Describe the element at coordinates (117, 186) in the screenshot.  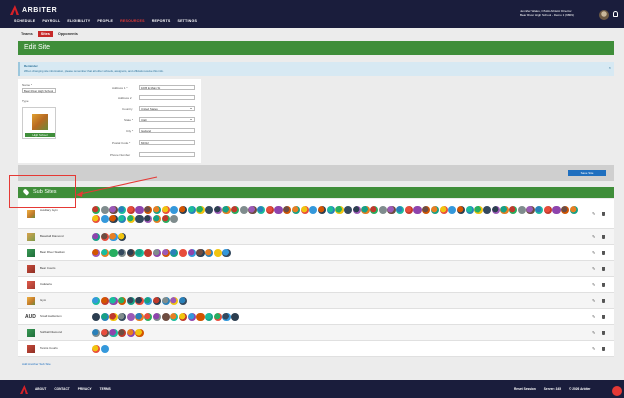
I see `annotation-arrow` at that location.